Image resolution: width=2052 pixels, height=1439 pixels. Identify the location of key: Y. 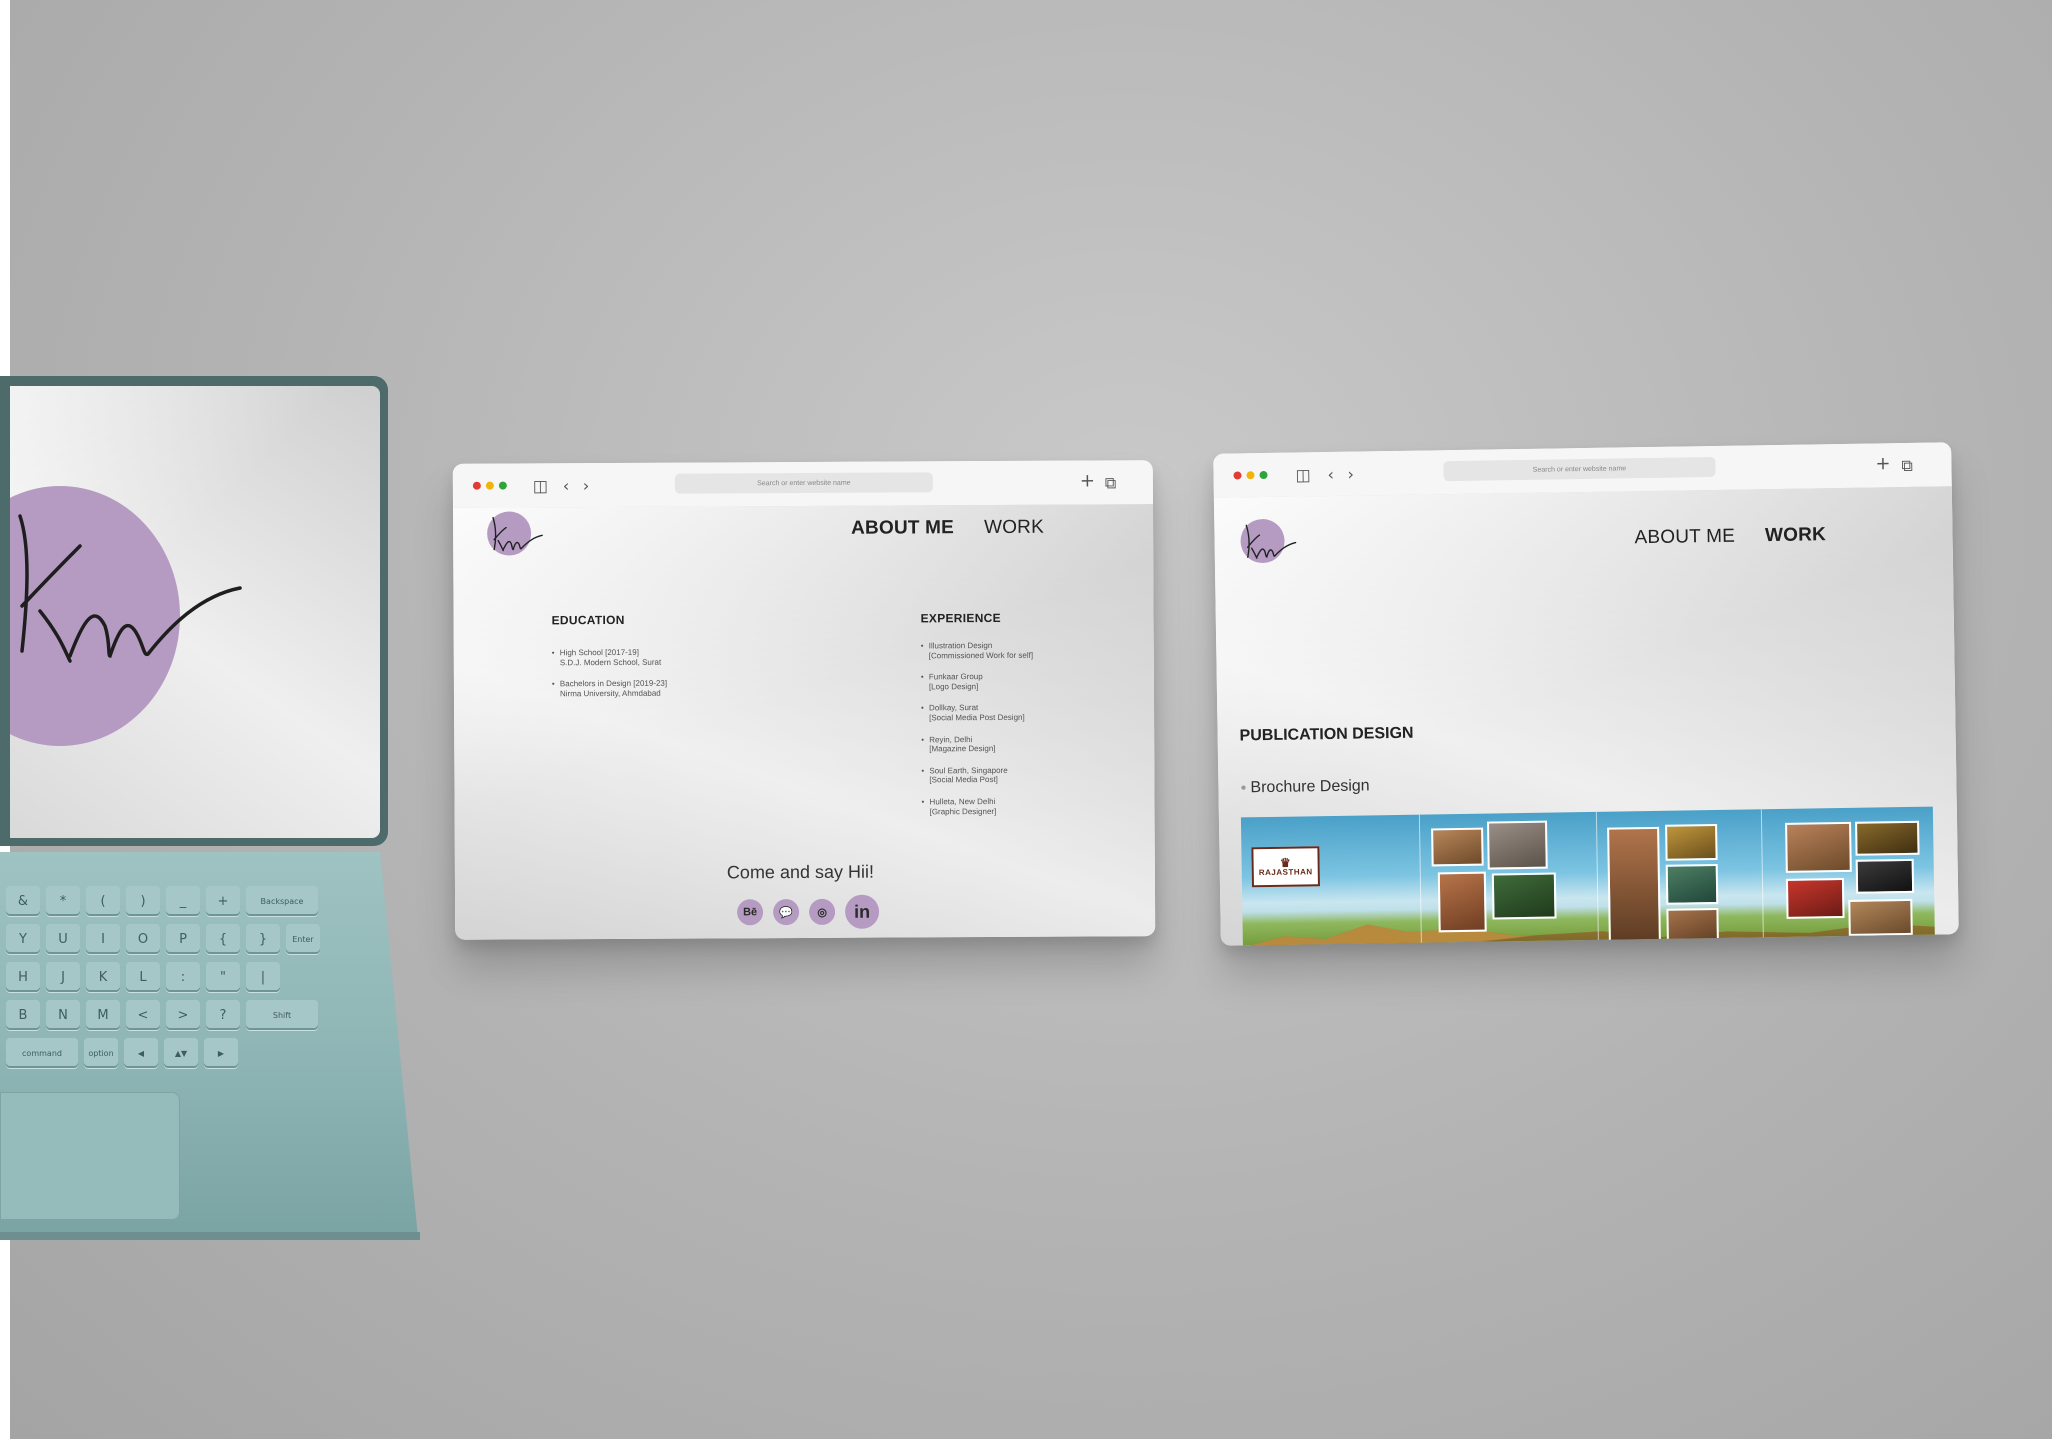
(23, 939).